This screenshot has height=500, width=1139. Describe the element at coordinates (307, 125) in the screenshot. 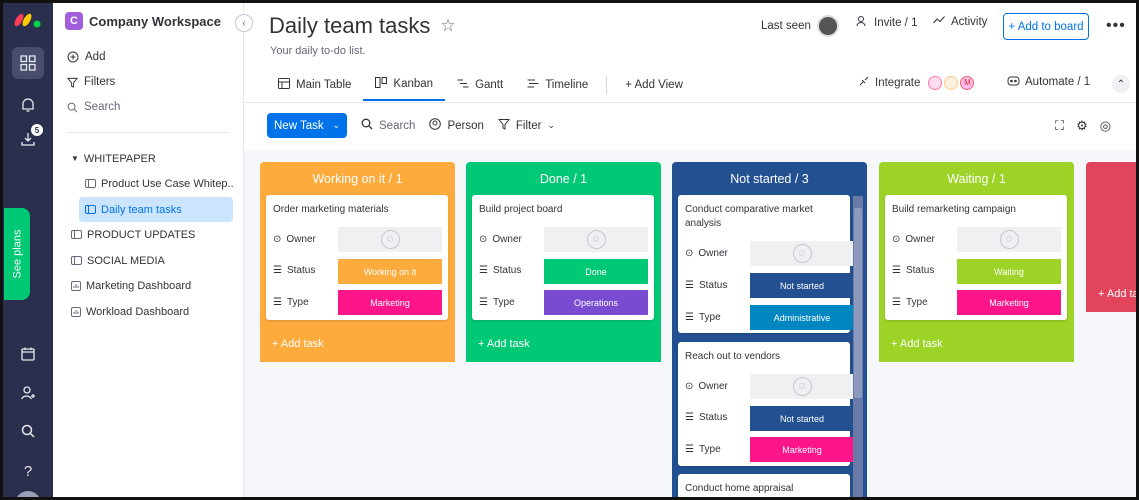

I see `new-task-button: New Task ⌄` at that location.